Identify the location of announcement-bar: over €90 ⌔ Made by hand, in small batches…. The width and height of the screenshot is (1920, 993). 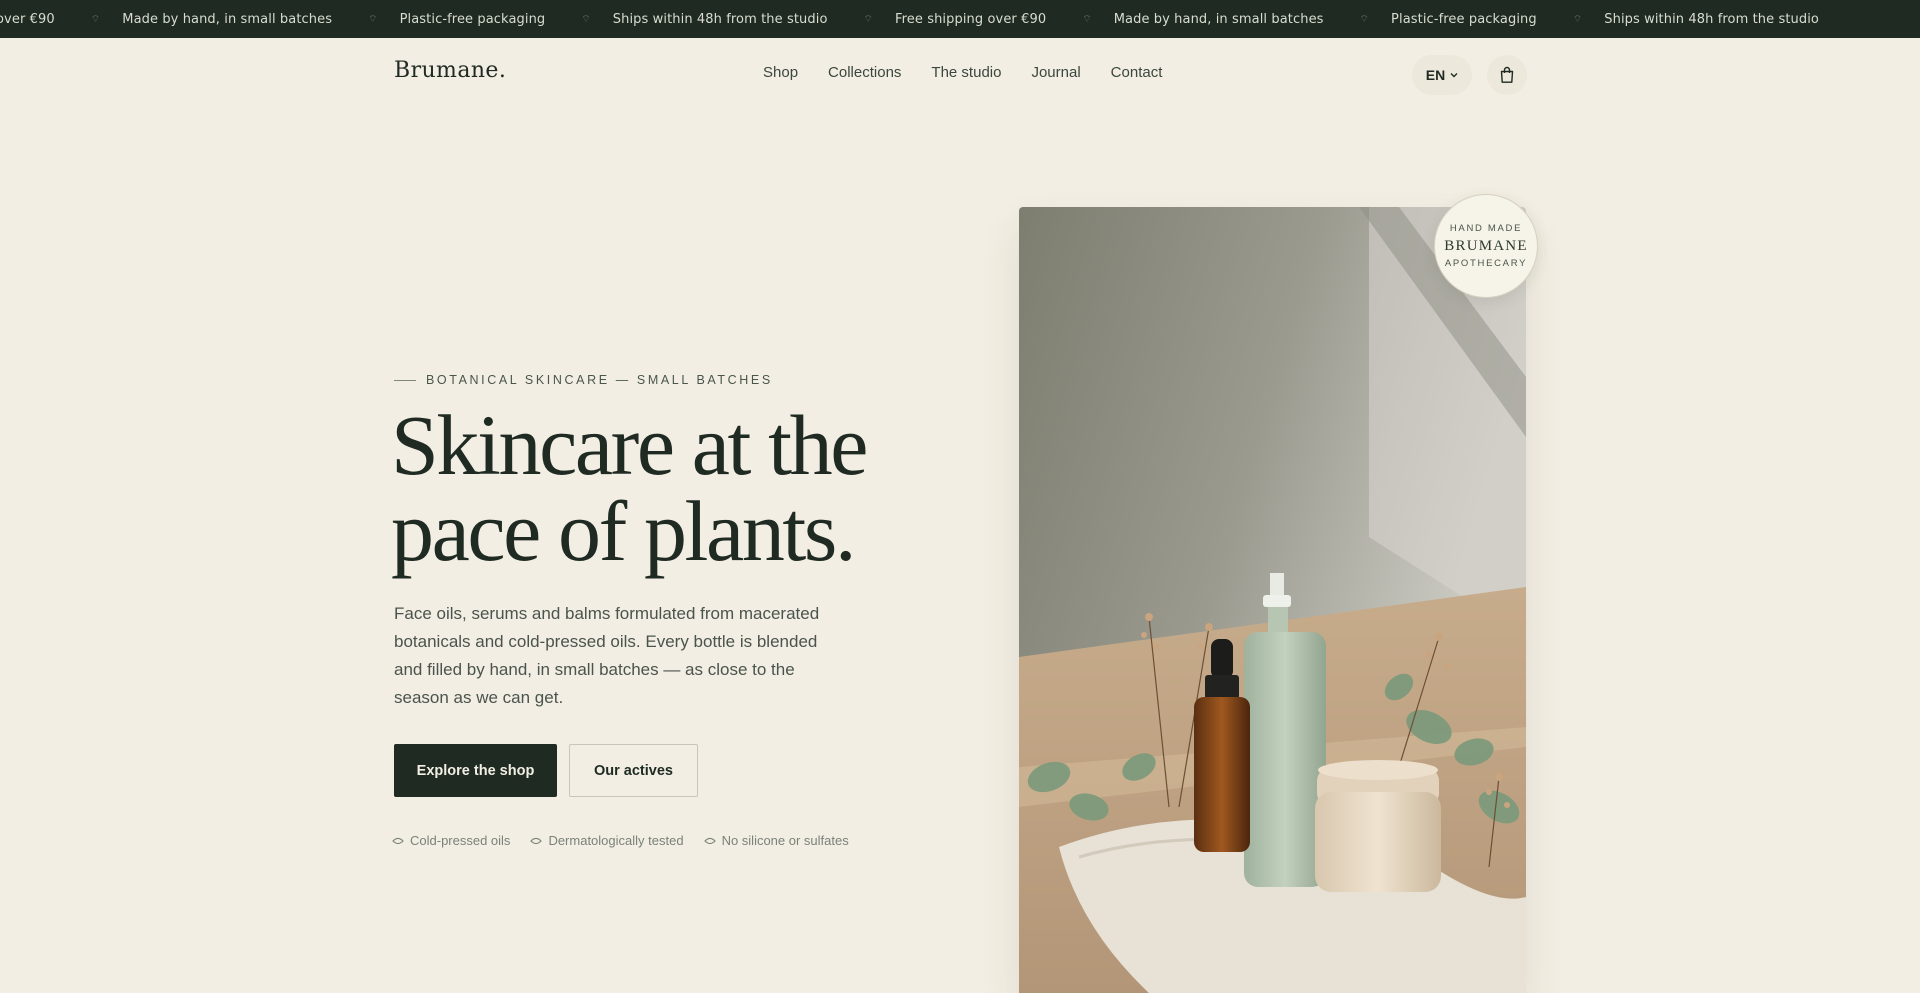
(960, 19).